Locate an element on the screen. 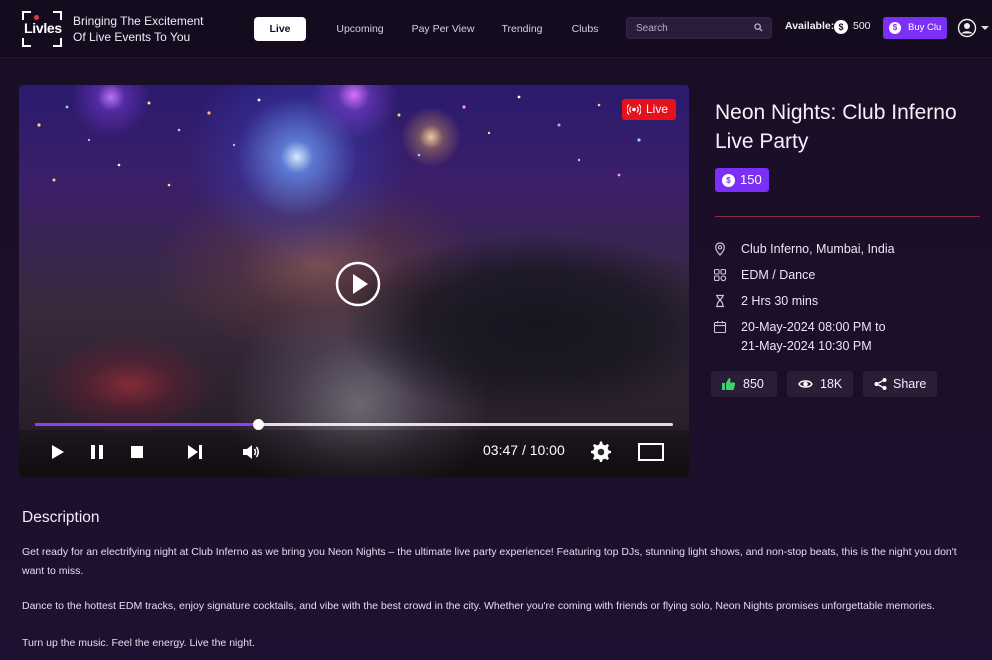 The height and width of the screenshot is (660, 992). like-button: 850 is located at coordinates (744, 384).